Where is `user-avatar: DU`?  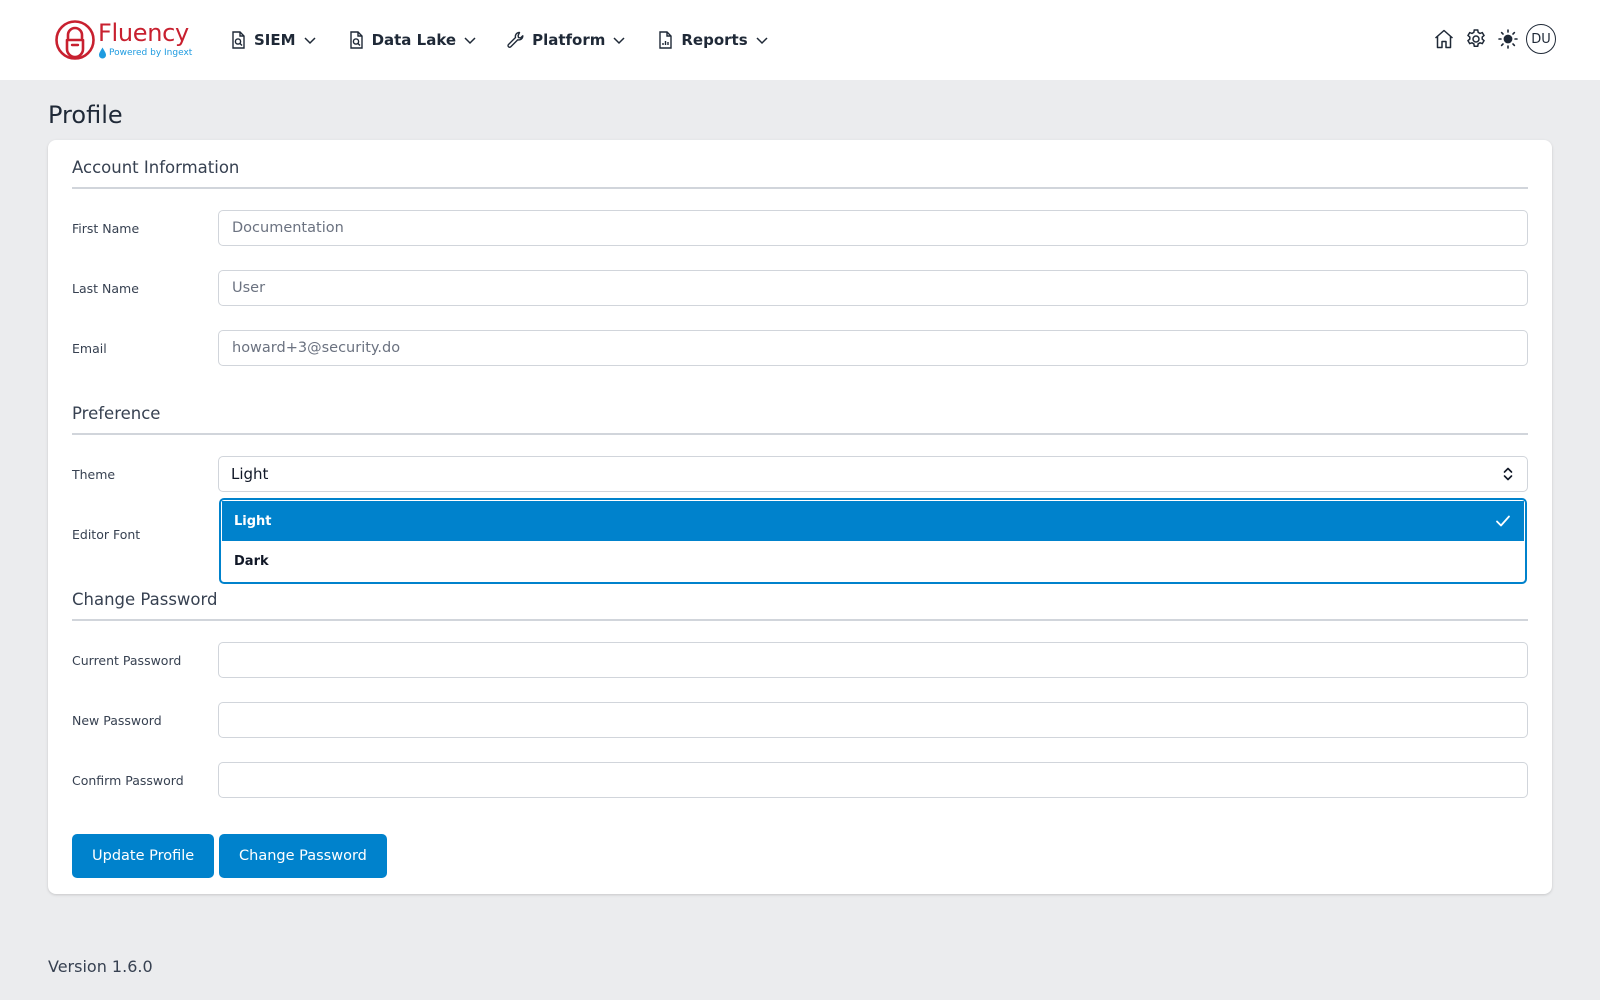
user-avatar: DU is located at coordinates (1541, 39).